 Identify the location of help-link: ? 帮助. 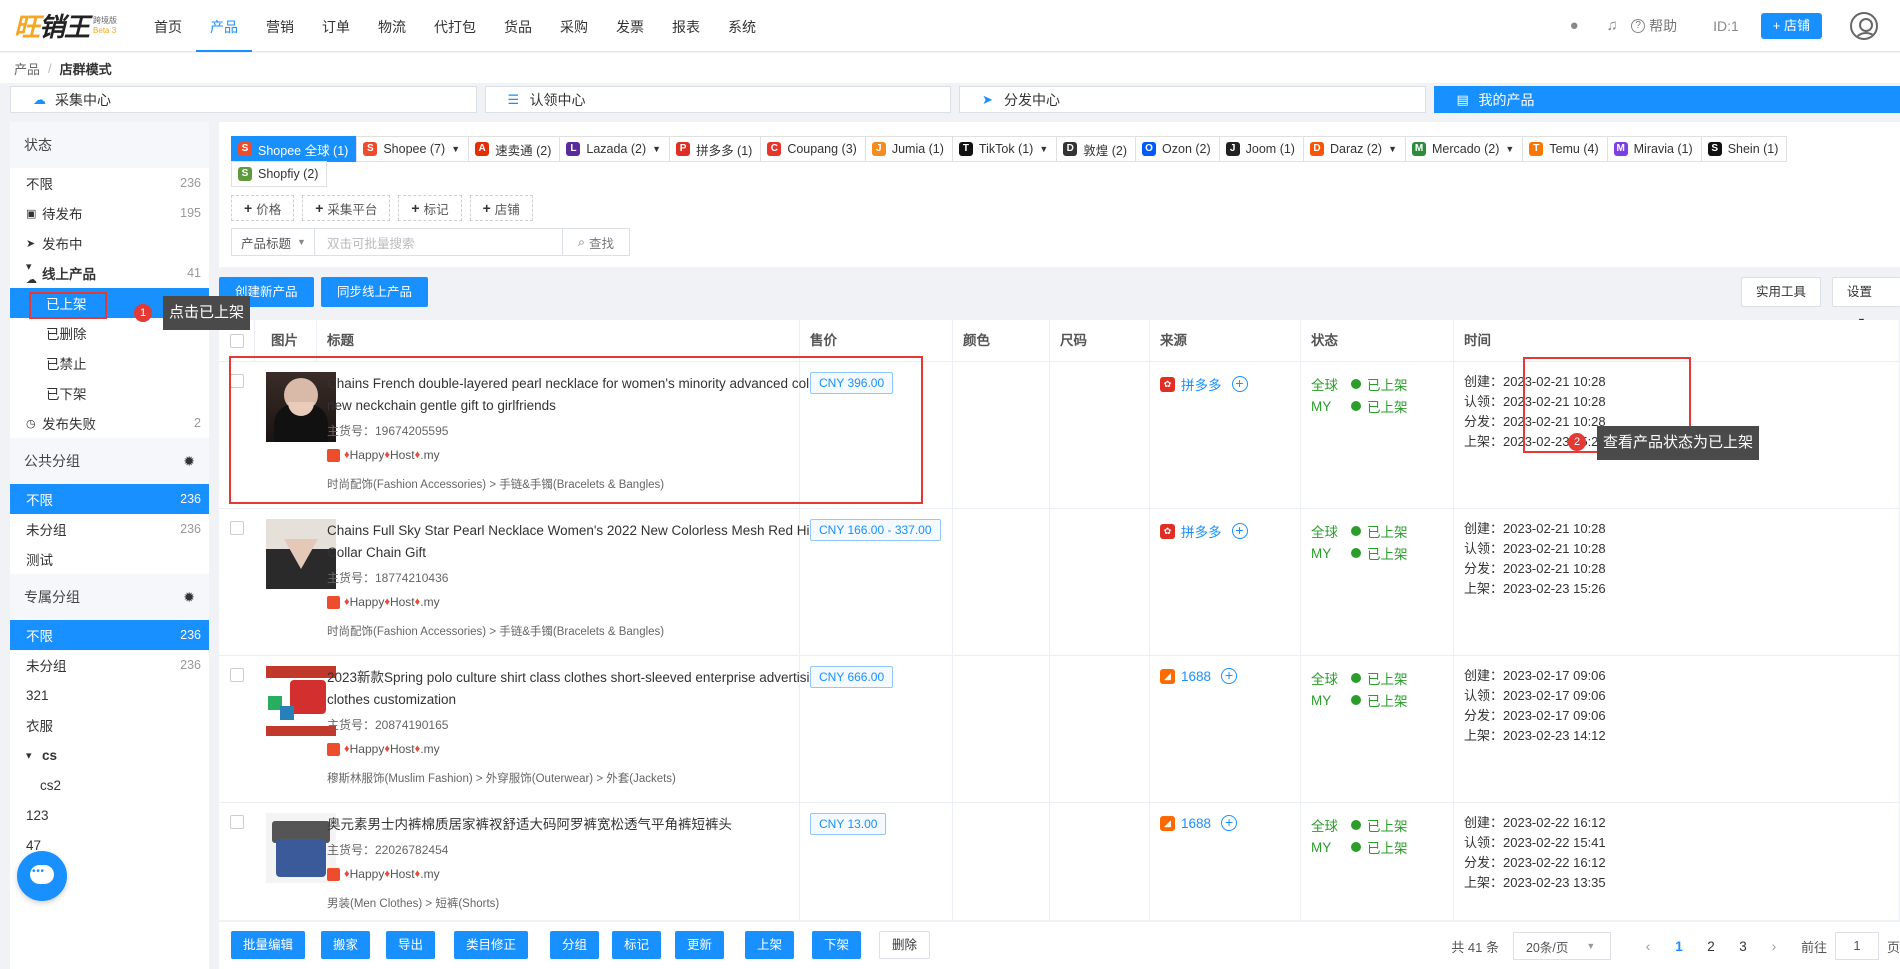
(1654, 26).